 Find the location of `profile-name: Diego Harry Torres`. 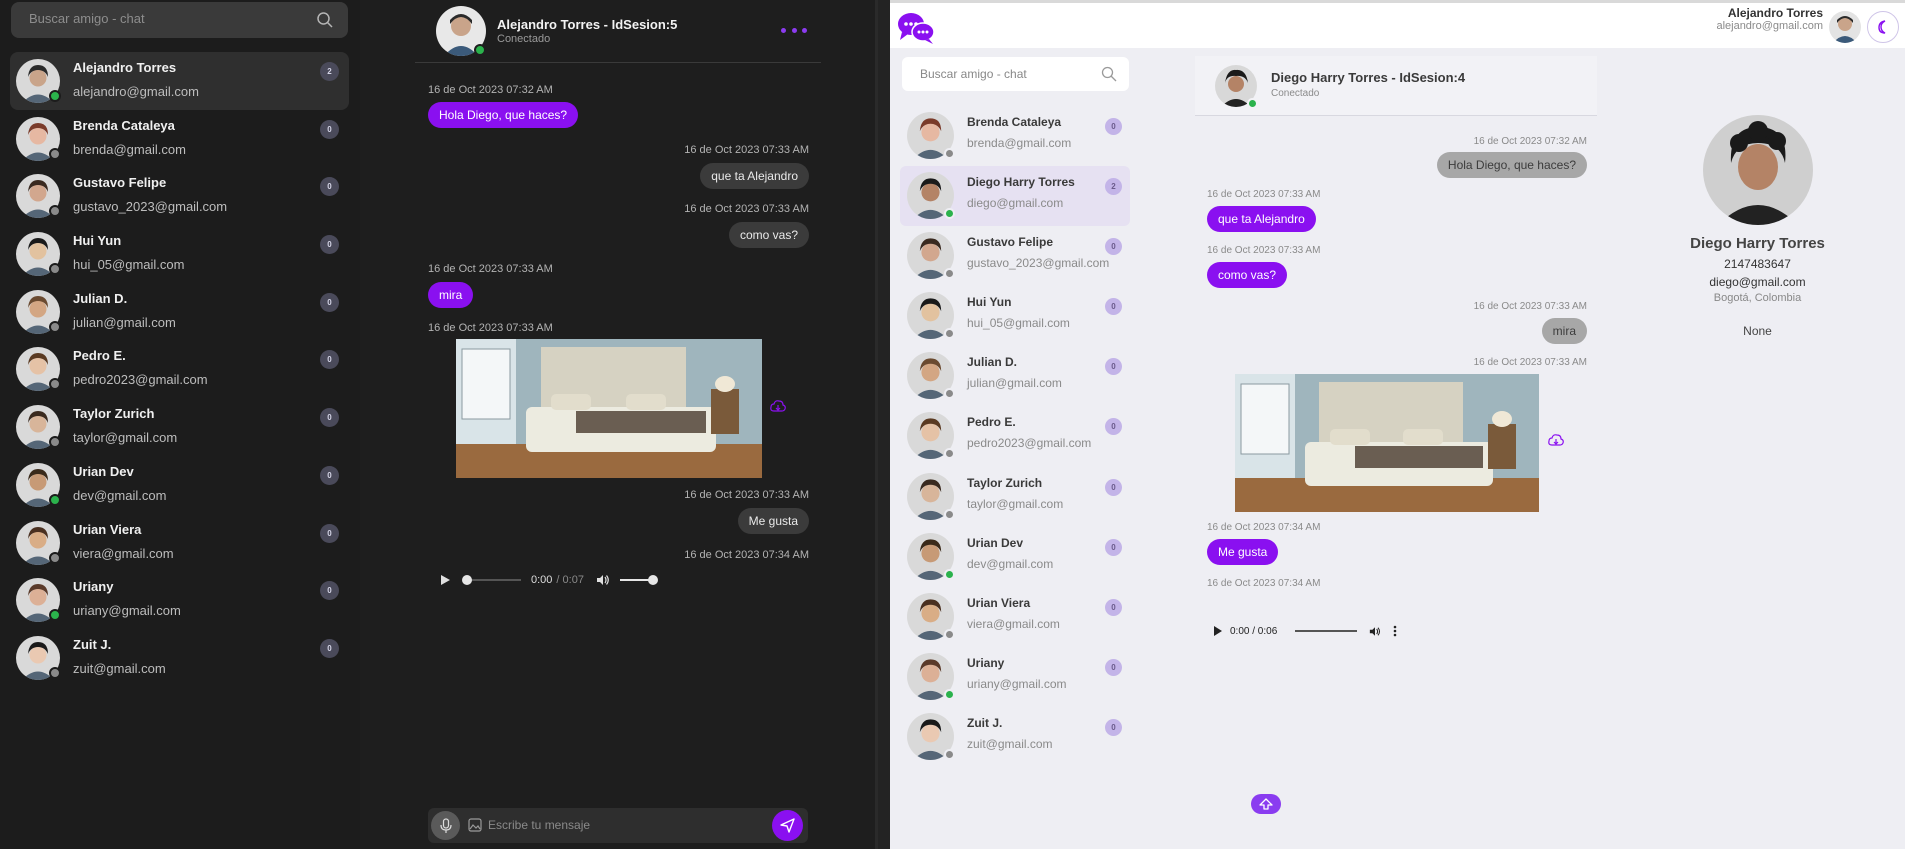

profile-name: Diego Harry Torres is located at coordinates (1757, 243).